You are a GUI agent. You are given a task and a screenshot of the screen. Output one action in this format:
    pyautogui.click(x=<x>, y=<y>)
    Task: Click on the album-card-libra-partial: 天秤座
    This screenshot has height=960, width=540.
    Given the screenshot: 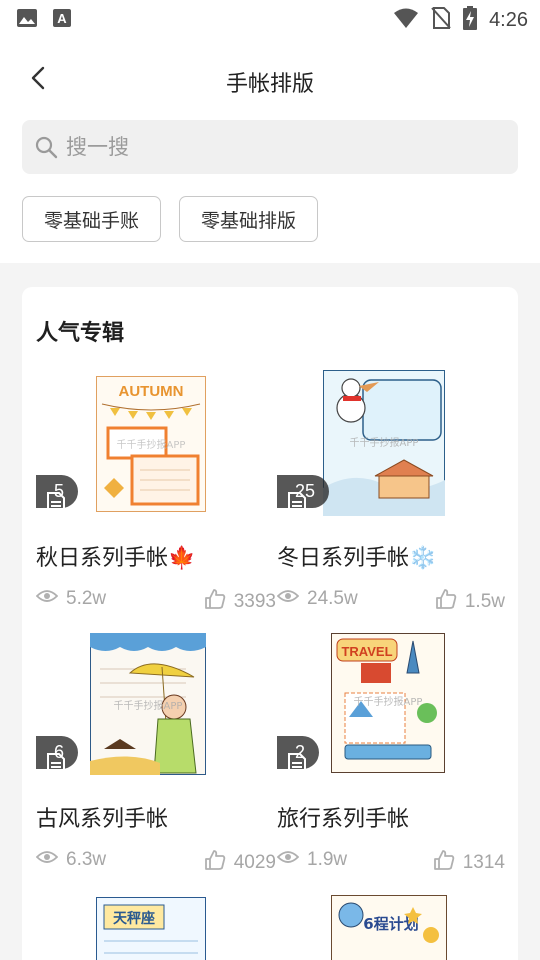 What is the action you would take?
    pyautogui.click(x=151, y=926)
    